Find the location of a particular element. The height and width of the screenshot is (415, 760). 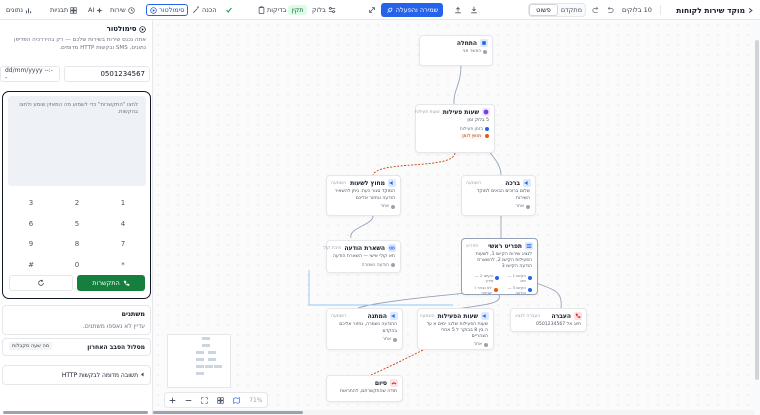

collapse-button is located at coordinates (372, 10).